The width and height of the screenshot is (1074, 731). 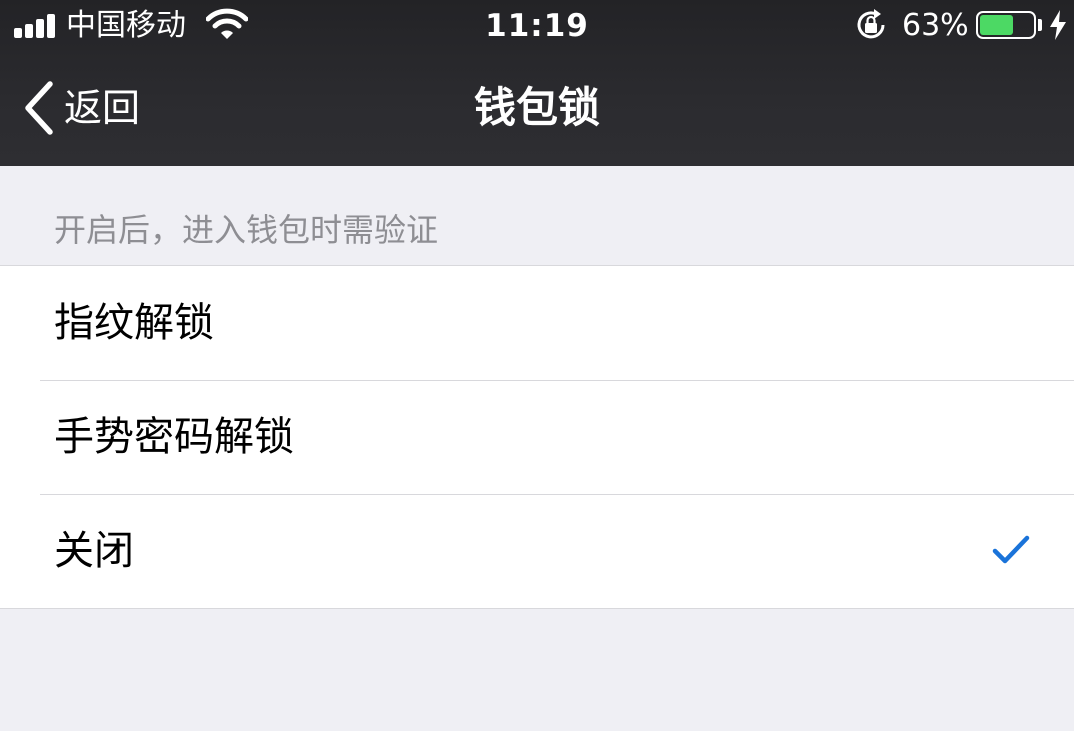 What do you see at coordinates (94, 551) in the screenshot?
I see `option-label: 关闭` at bounding box center [94, 551].